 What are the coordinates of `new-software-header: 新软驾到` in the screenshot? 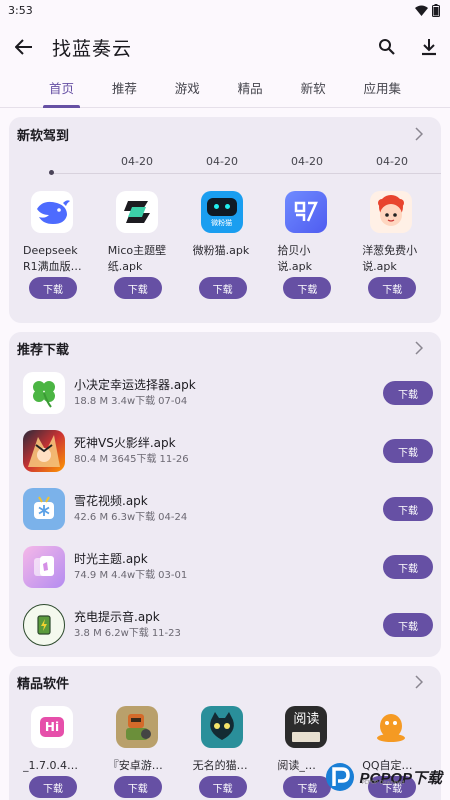 It's located at (225, 134).